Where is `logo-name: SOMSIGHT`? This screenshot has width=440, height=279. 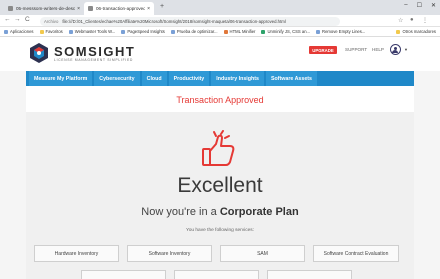 logo-name: SOMSIGHT is located at coordinates (95, 51).